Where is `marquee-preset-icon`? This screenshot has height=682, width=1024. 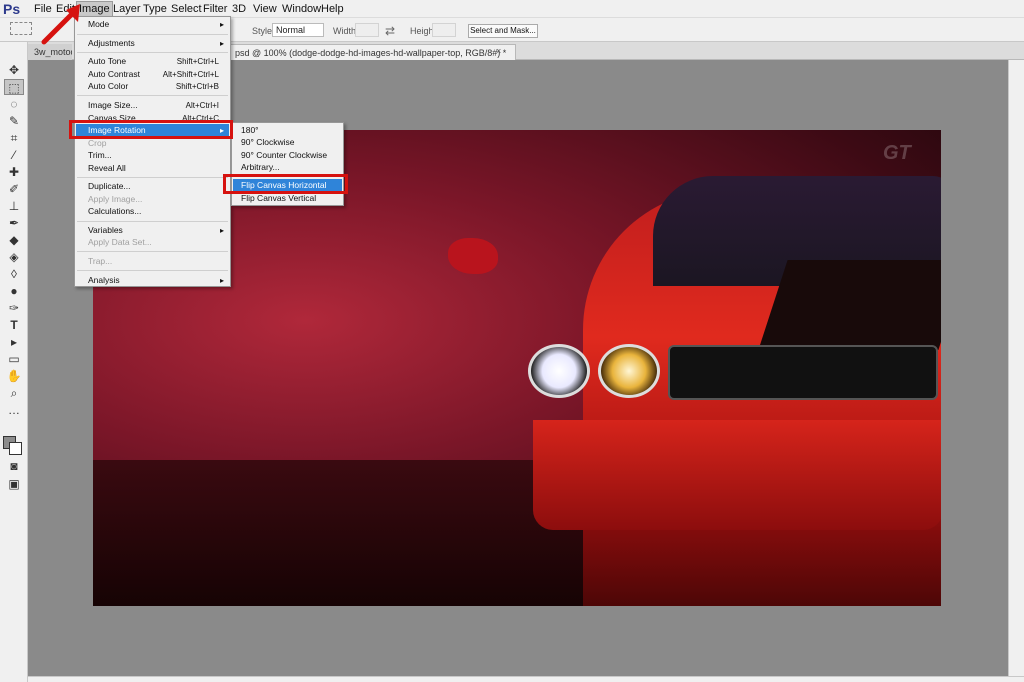
marquee-preset-icon is located at coordinates (21, 28).